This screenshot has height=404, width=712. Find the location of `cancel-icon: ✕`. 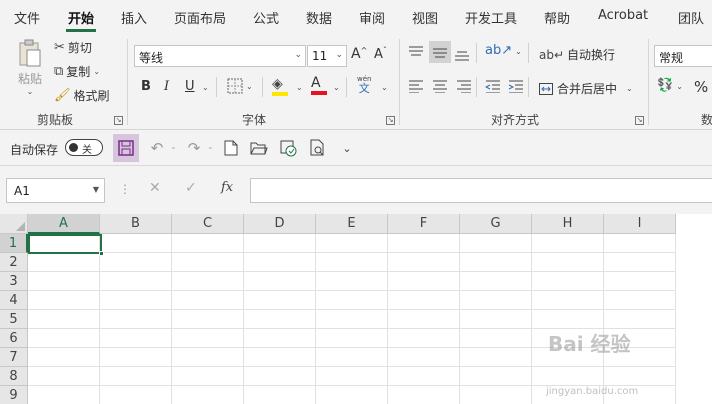

cancel-icon: ✕ is located at coordinates (155, 188).